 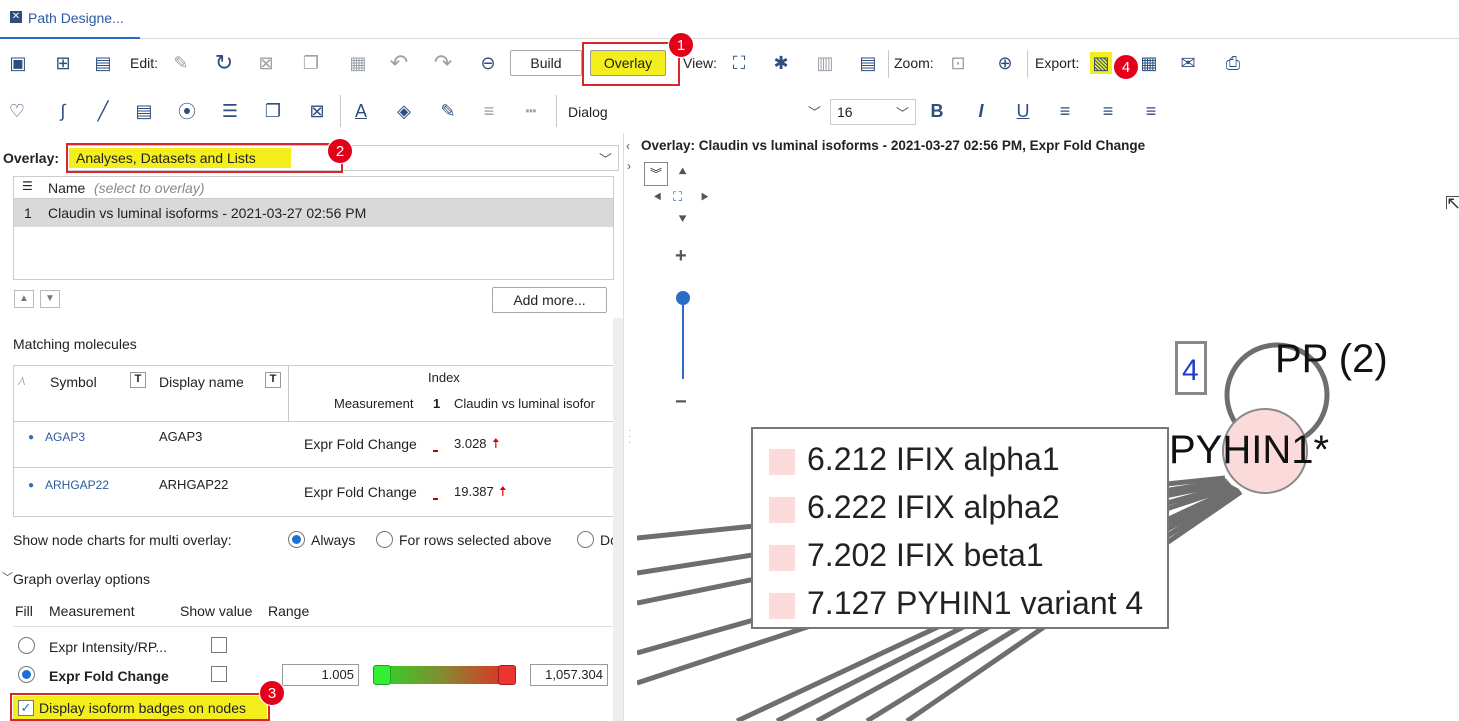 I want to click on paste-icon: ▦, so click(x=358, y=63).